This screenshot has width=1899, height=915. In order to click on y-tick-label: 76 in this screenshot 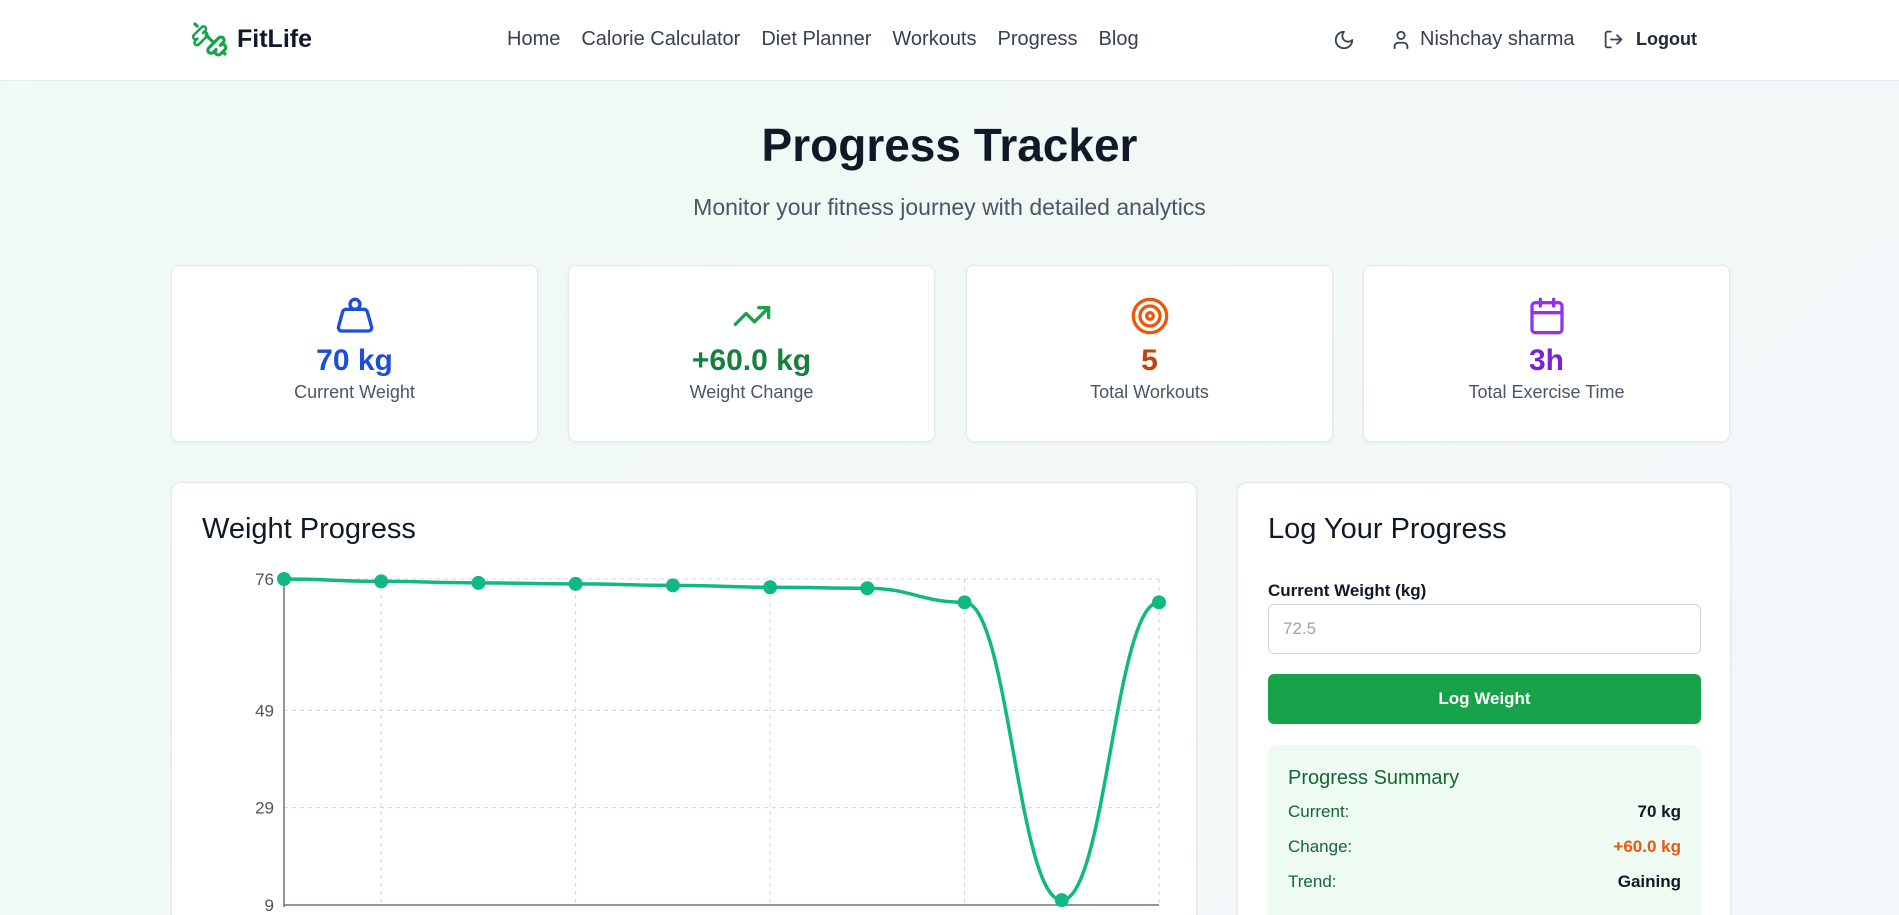, I will do `click(264, 579)`.